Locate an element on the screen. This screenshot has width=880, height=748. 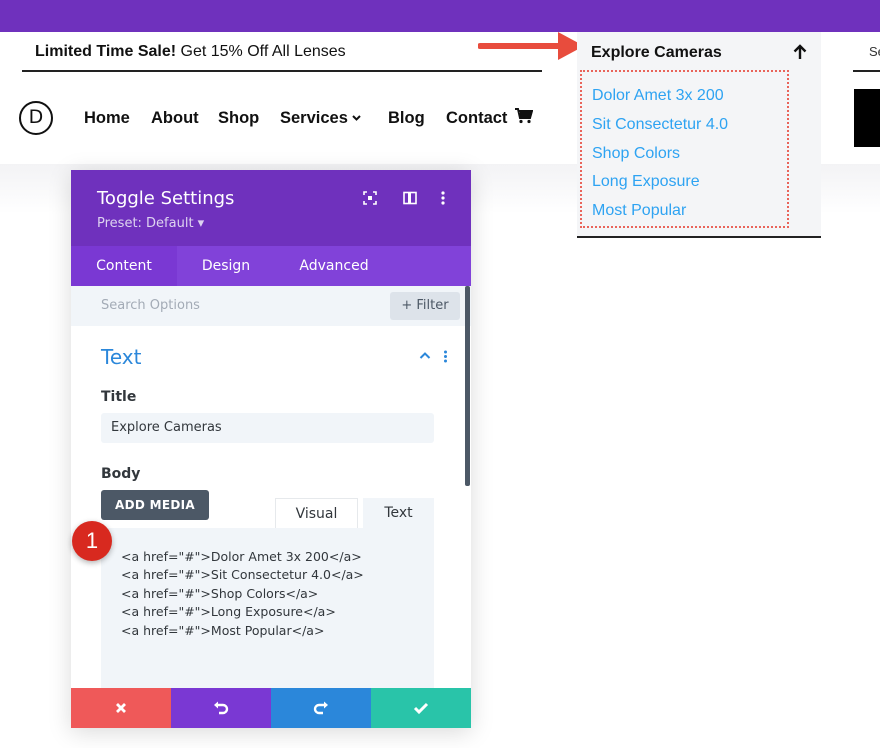
toggle-title: Explore Cameras is located at coordinates (656, 53).